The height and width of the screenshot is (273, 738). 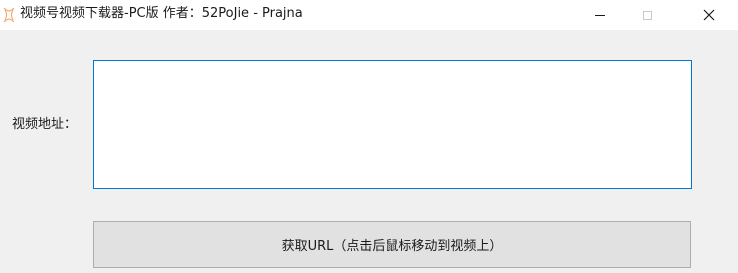 I want to click on minimize-icon, so click(x=600, y=15).